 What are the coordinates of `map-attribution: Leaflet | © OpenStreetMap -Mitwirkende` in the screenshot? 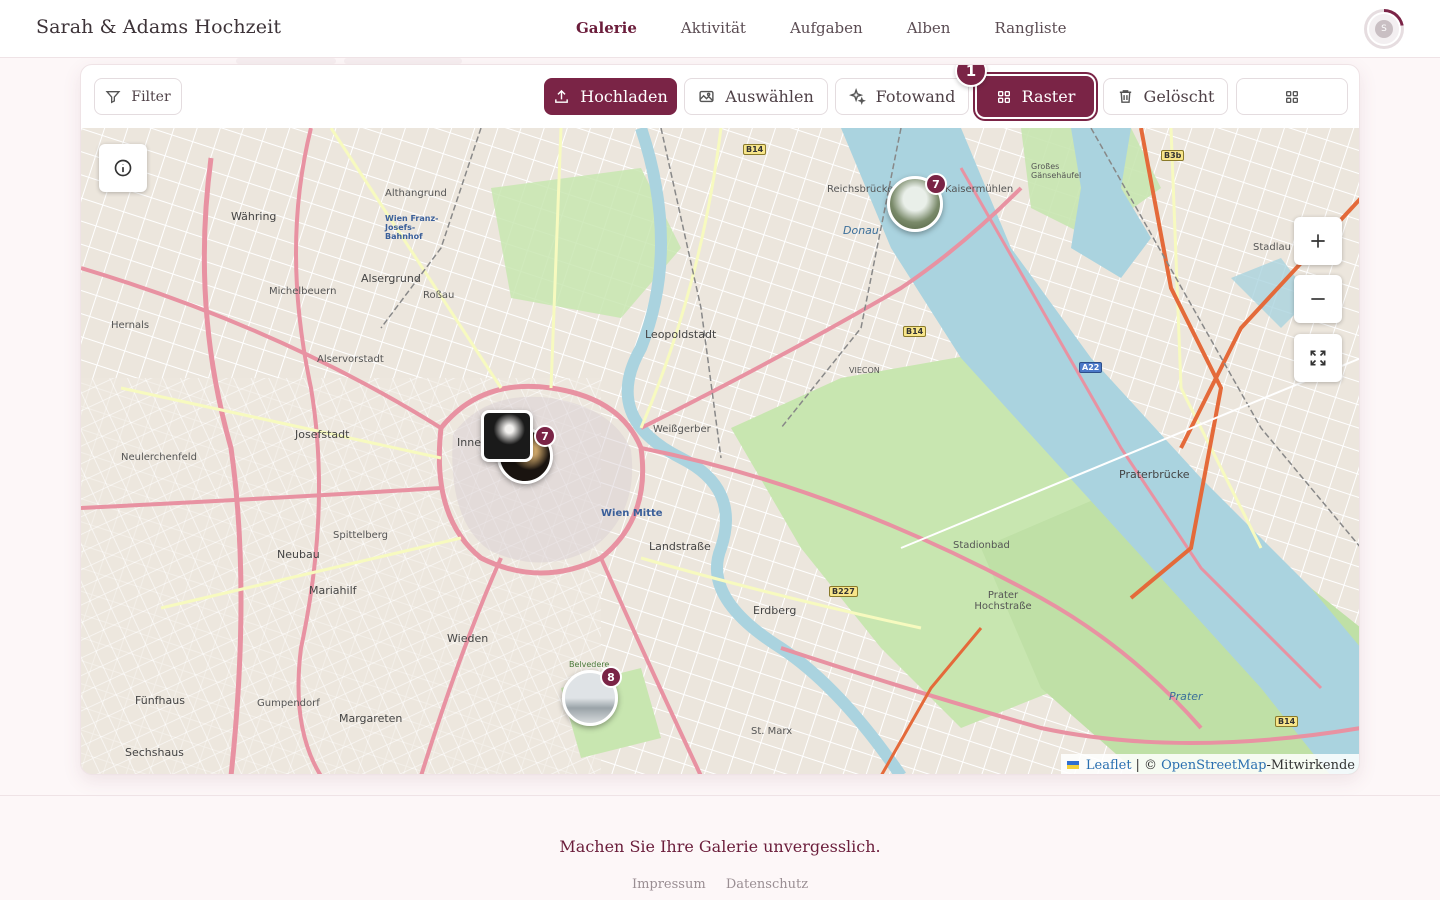 It's located at (1209, 764).